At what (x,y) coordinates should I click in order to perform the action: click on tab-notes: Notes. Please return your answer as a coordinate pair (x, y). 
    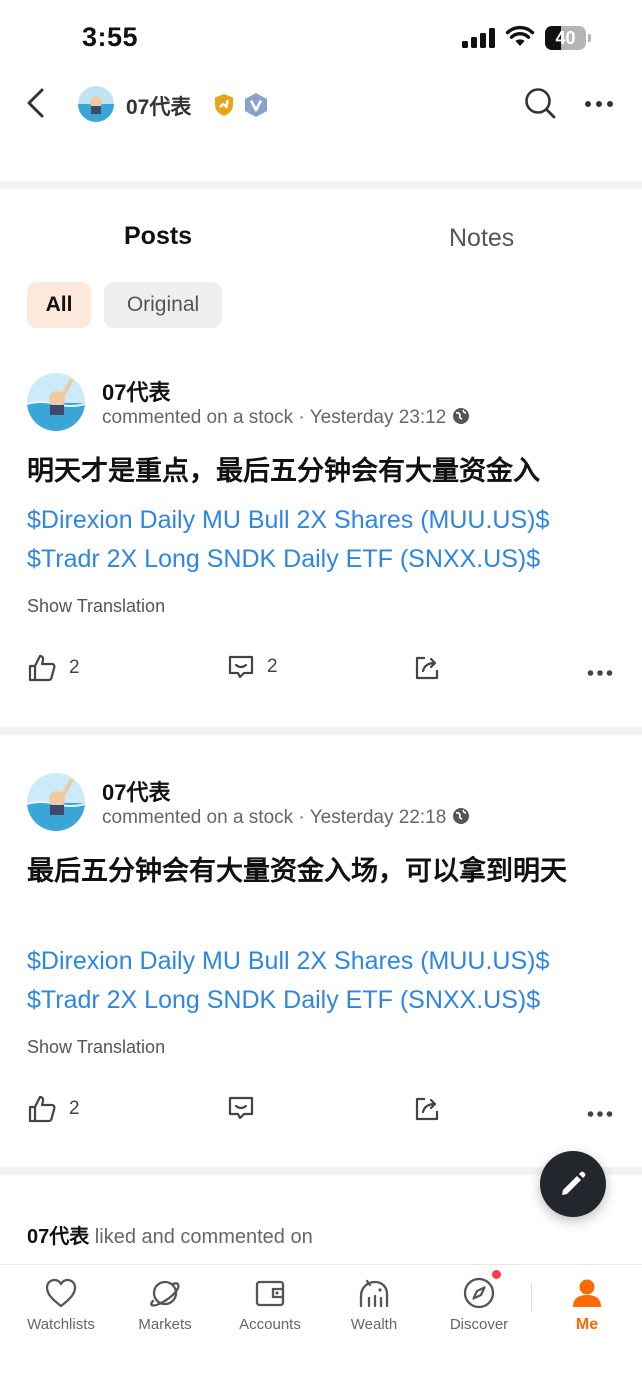
    Looking at the image, I should click on (481, 238).